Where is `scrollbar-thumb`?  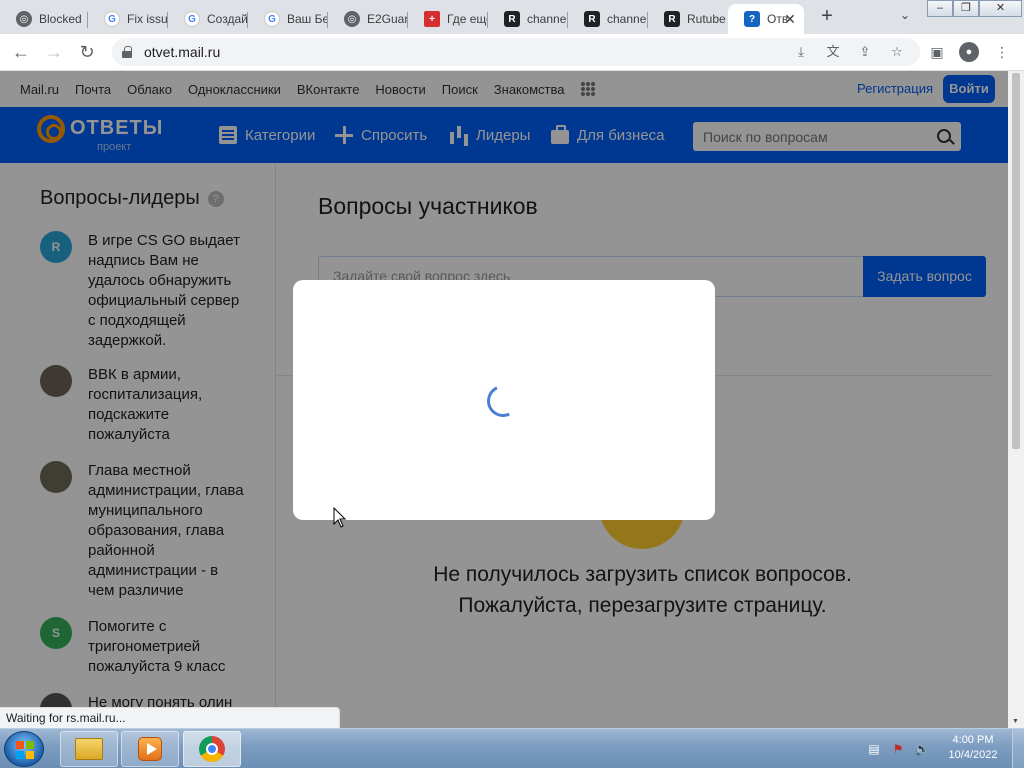
scrollbar-thumb is located at coordinates (1016, 261).